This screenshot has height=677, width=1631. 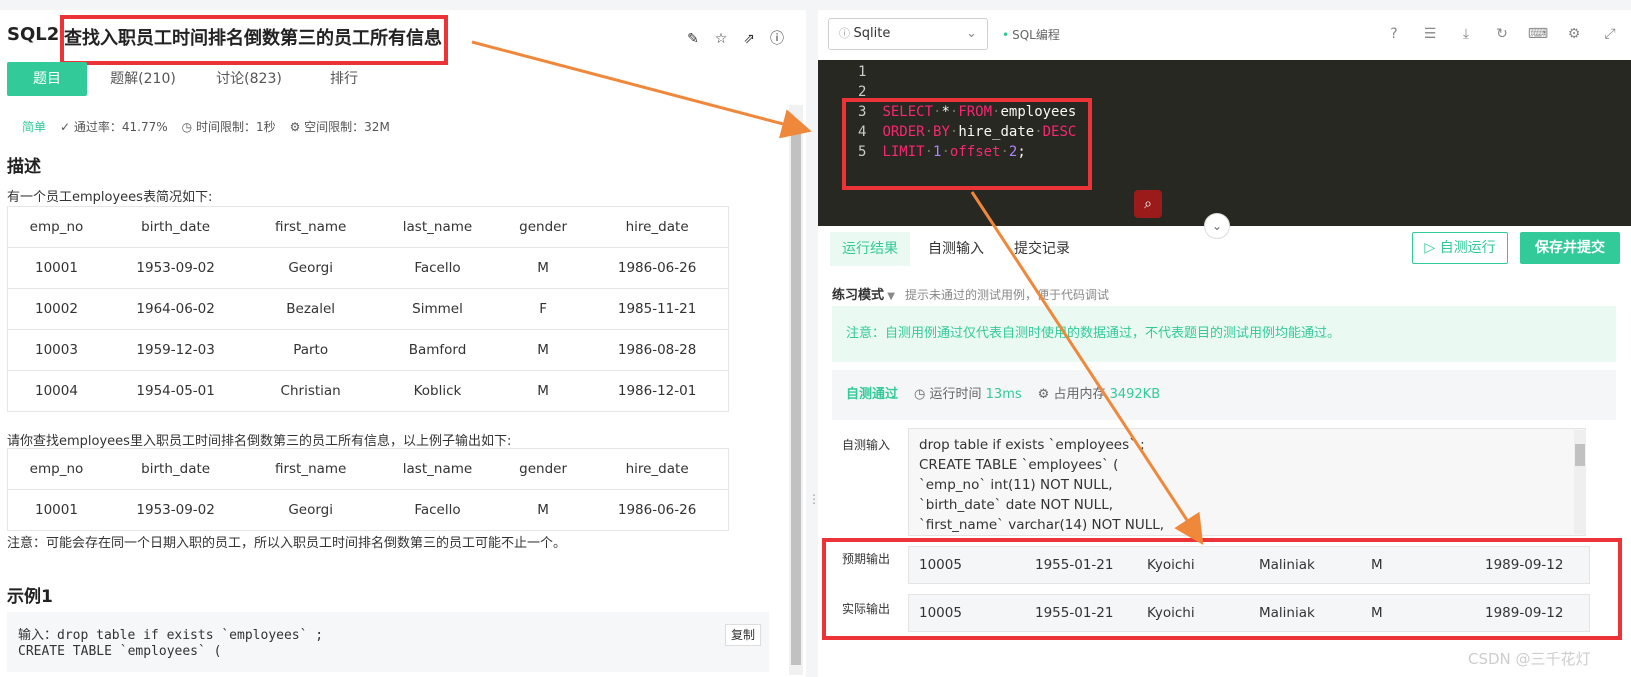 What do you see at coordinates (1042, 525) in the screenshot?
I see `input-line: `first_name` varchar(14) NOT NULL,` at bounding box center [1042, 525].